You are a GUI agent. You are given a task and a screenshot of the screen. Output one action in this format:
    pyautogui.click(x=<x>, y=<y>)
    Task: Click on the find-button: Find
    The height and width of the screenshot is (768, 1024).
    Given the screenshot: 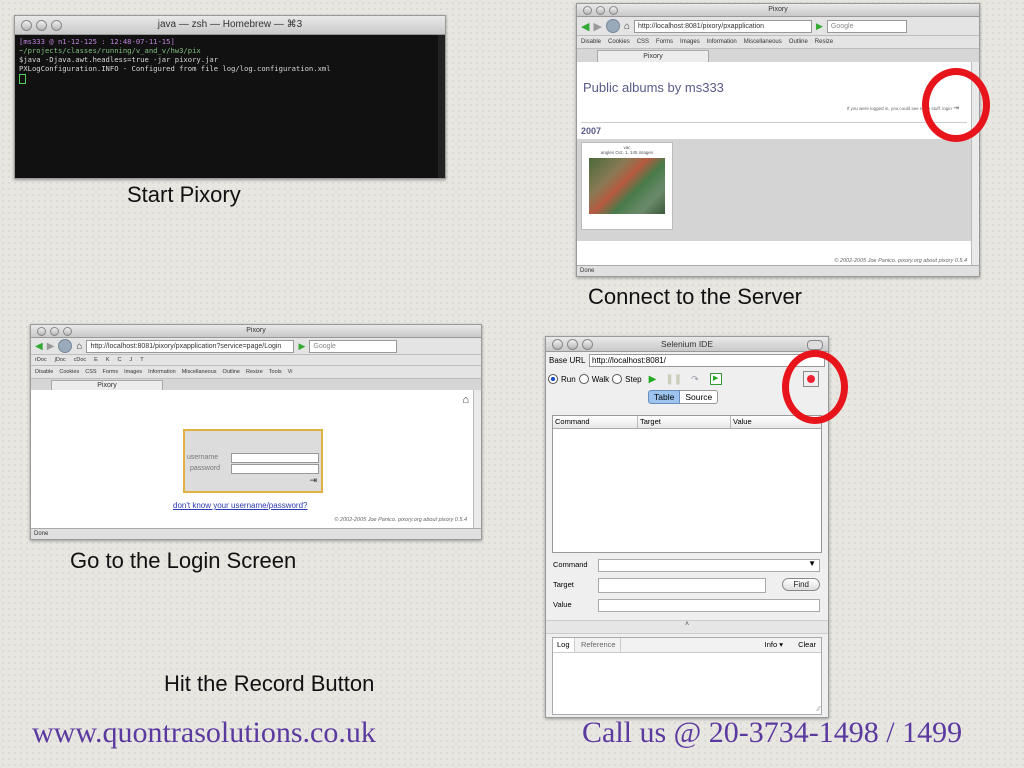 What is the action you would take?
    pyautogui.click(x=801, y=584)
    